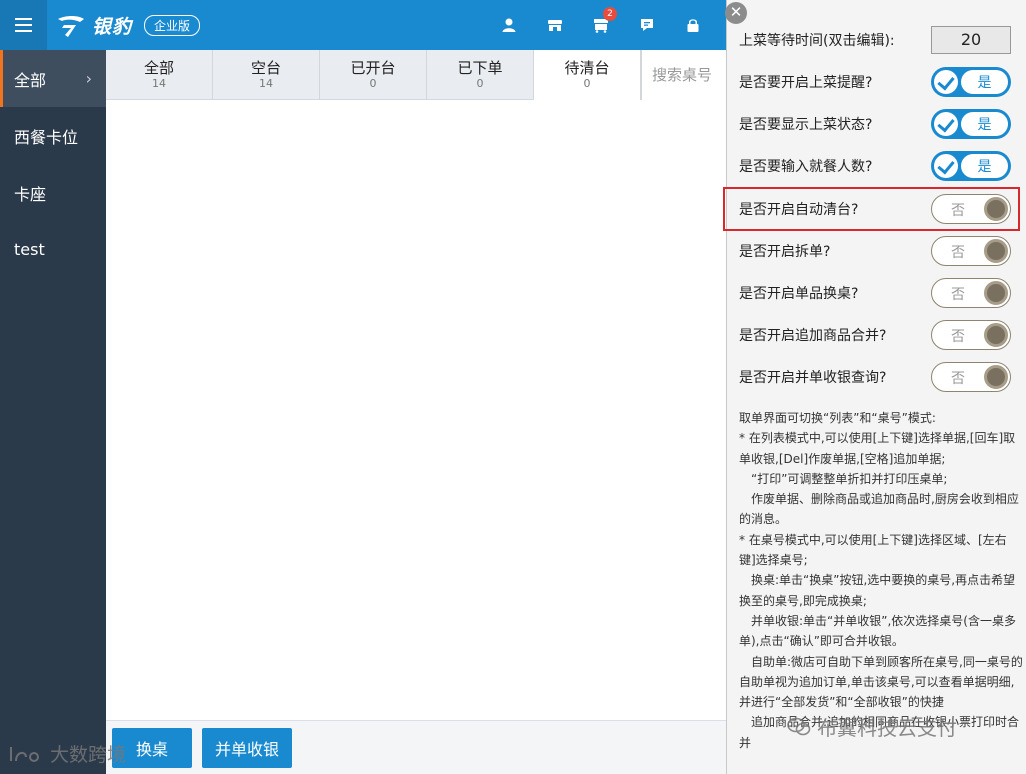 The height and width of the screenshot is (774, 1026). Describe the element at coordinates (53, 249) in the screenshot. I see `sidebar-item-test: test` at that location.